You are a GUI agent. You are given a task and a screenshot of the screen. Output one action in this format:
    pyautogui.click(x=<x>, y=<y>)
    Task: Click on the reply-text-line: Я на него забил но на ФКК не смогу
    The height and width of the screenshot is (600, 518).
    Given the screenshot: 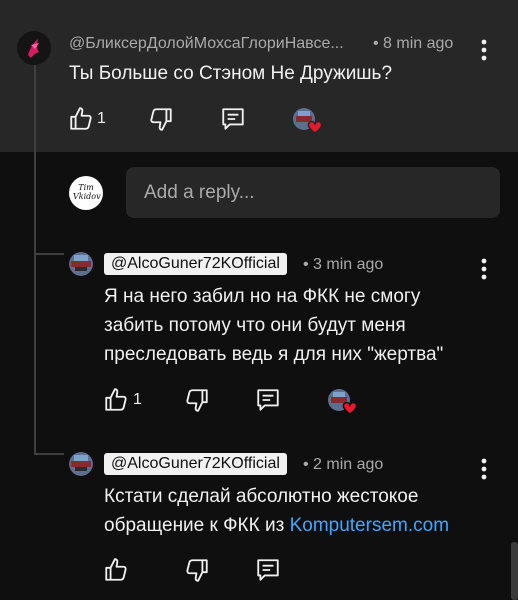 What is the action you would take?
    pyautogui.click(x=262, y=296)
    